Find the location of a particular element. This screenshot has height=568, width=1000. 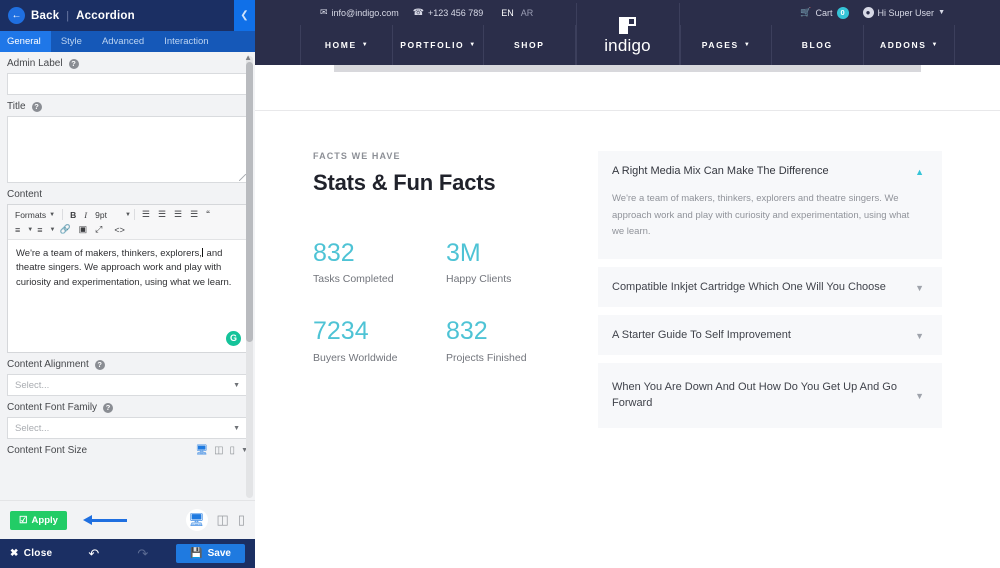

apply-bar: ☑ Apply 🖥 ◫ ▯ is located at coordinates (127, 519).